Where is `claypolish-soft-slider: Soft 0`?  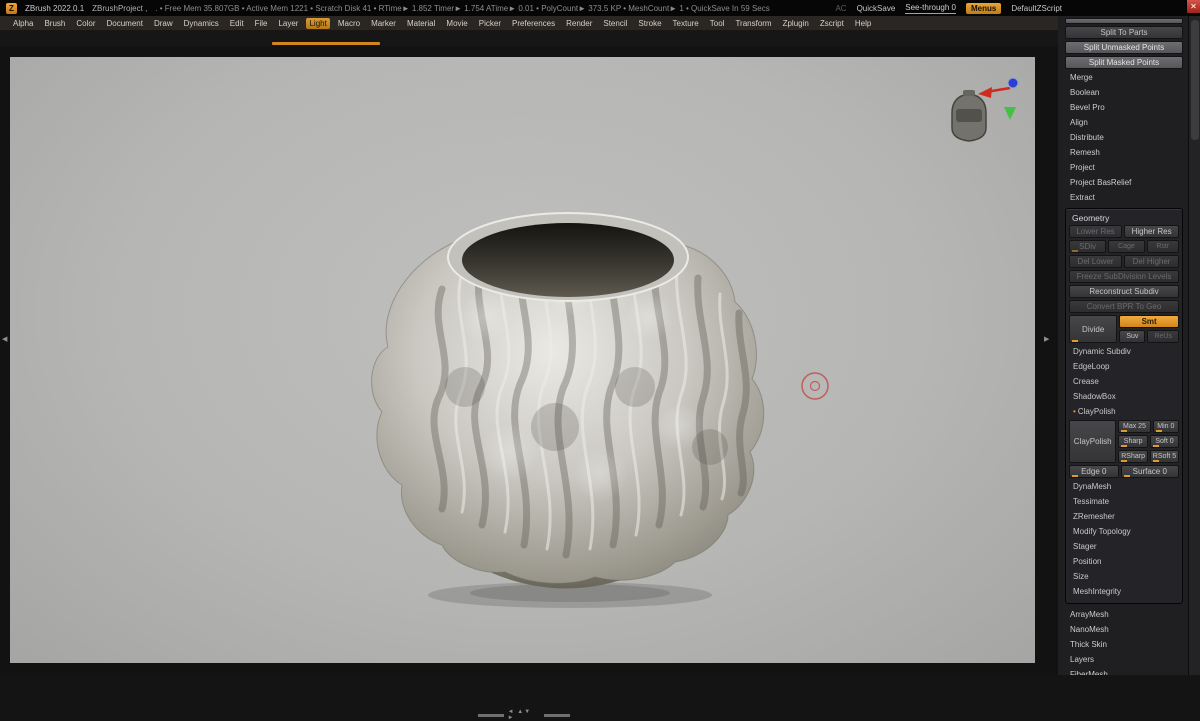 claypolish-soft-slider: Soft 0 is located at coordinates (1164, 441).